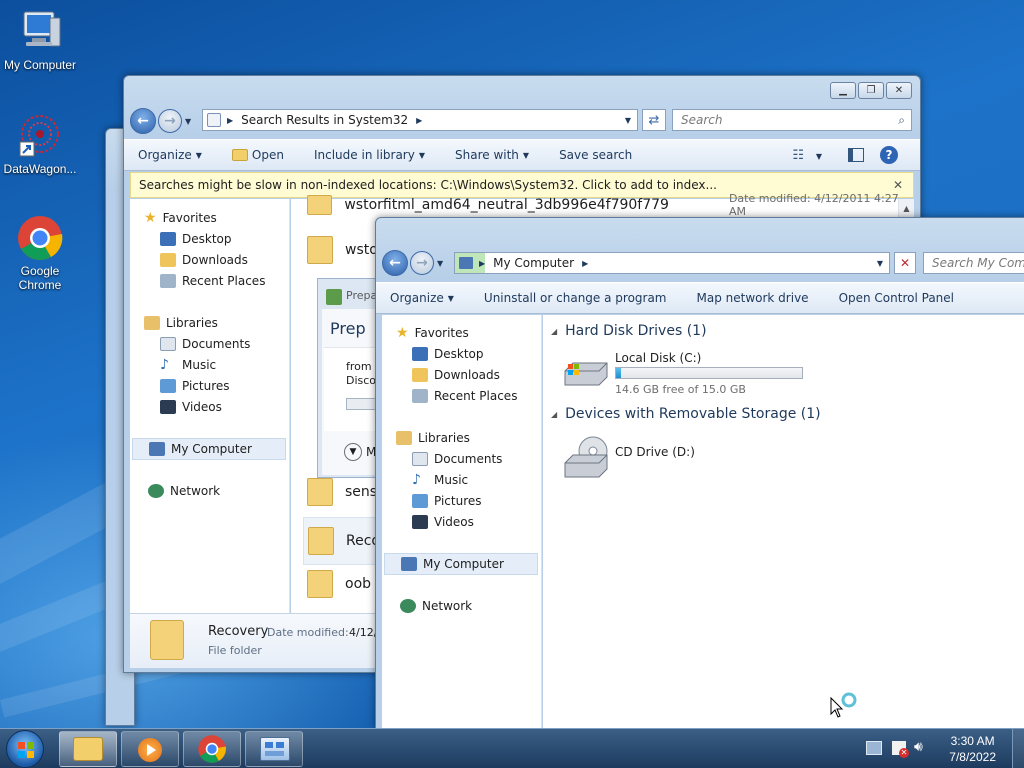 Image resolution: width=1024 pixels, height=768 pixels. What do you see at coordinates (874, 748) in the screenshot?
I see `network-tray-icon` at bounding box center [874, 748].